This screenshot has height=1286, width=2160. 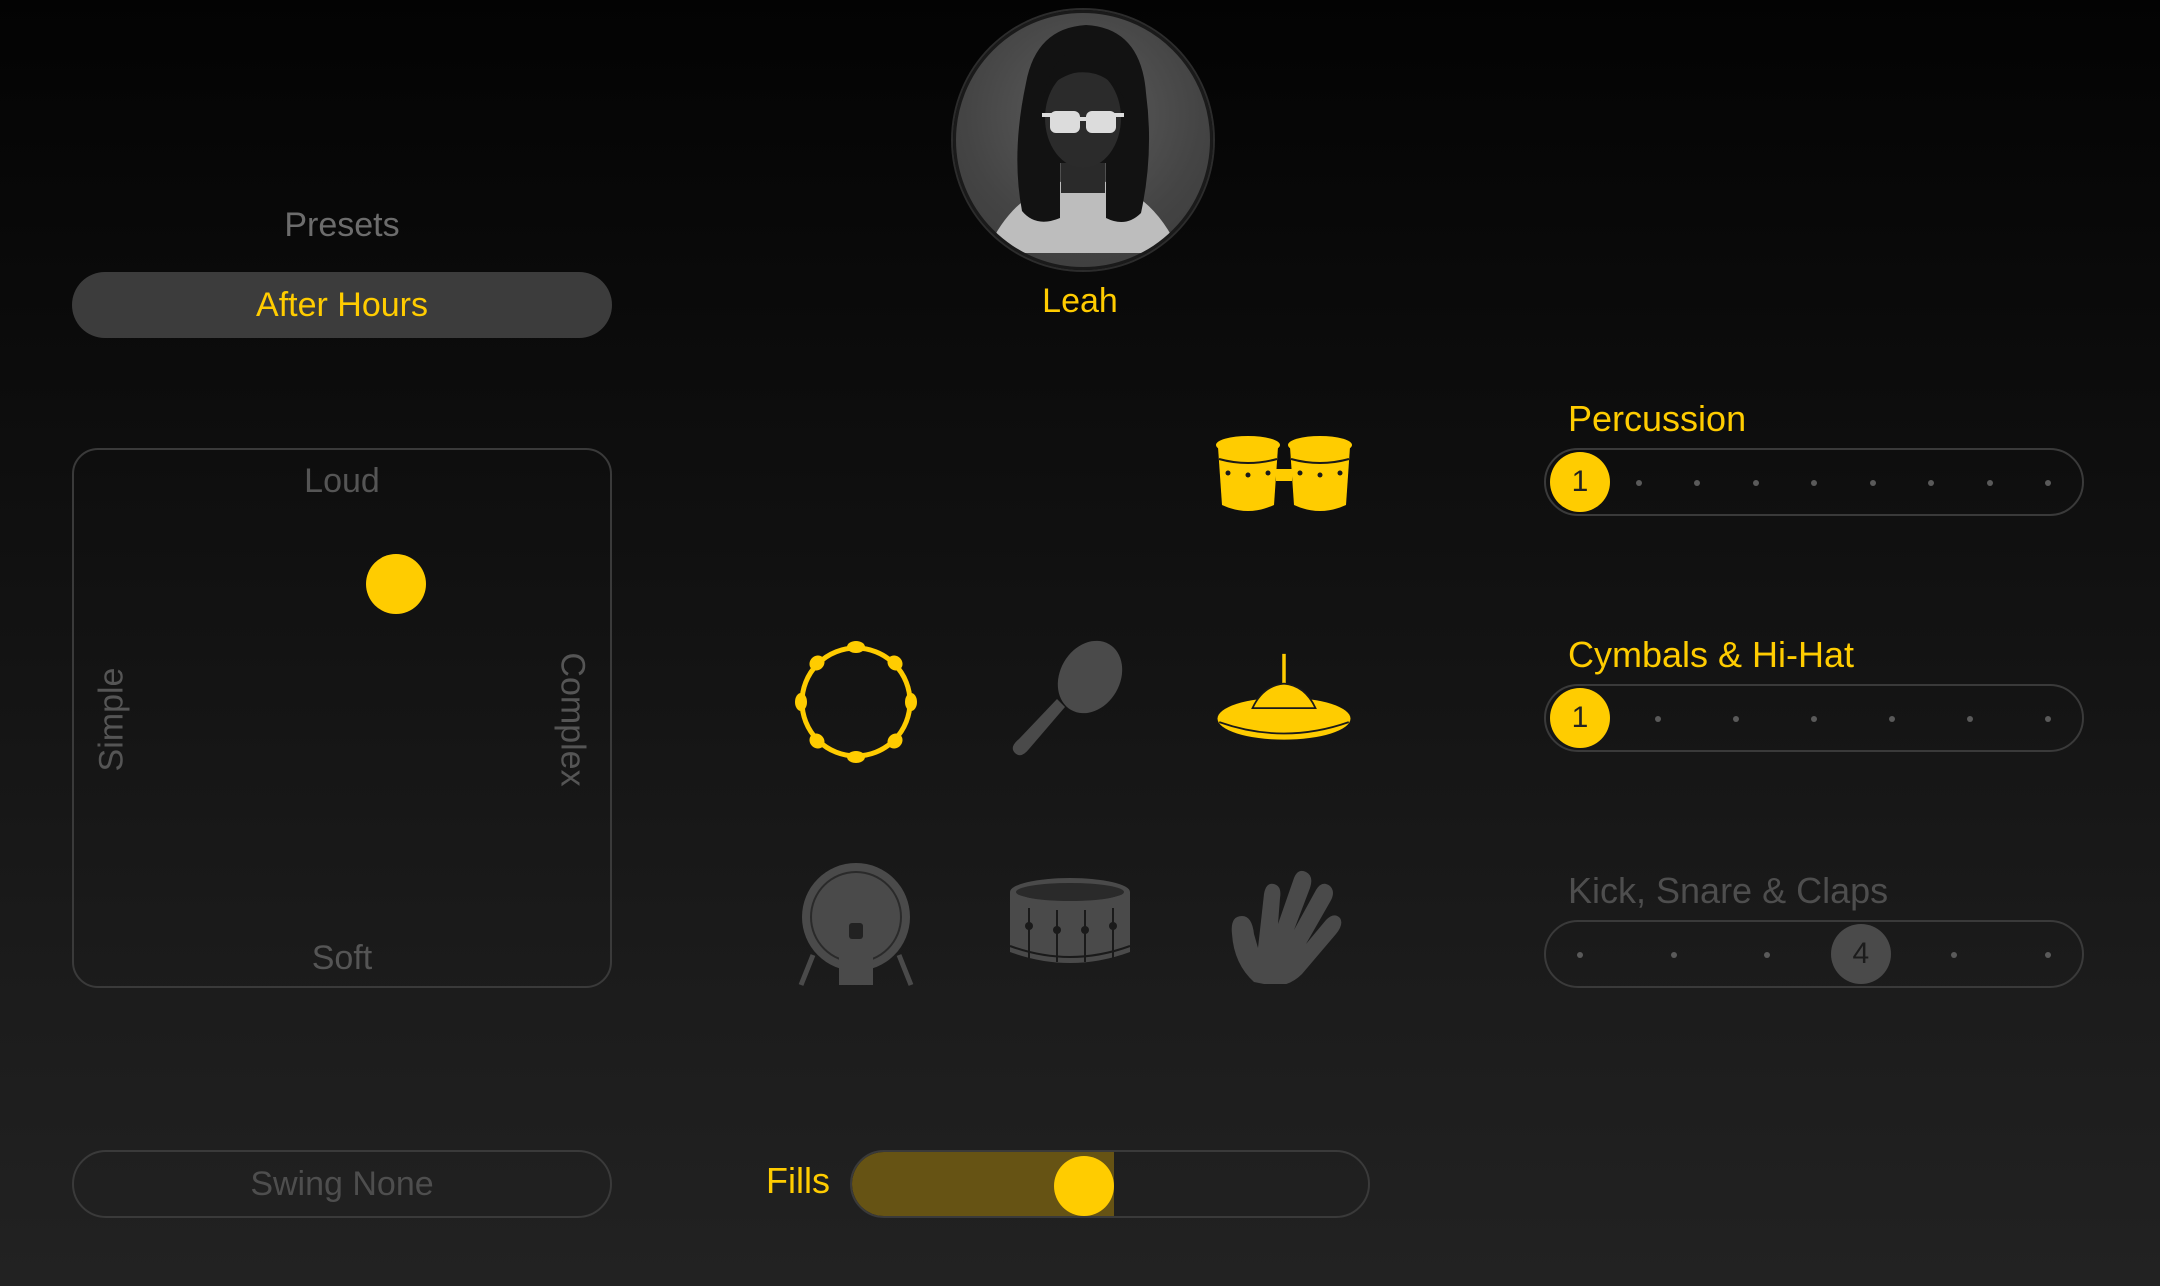 I want to click on clap-button, so click(x=1284, y=924).